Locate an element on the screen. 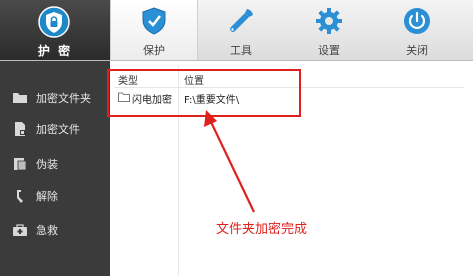  toolbar-tools-button: 工具 is located at coordinates (241, 30).